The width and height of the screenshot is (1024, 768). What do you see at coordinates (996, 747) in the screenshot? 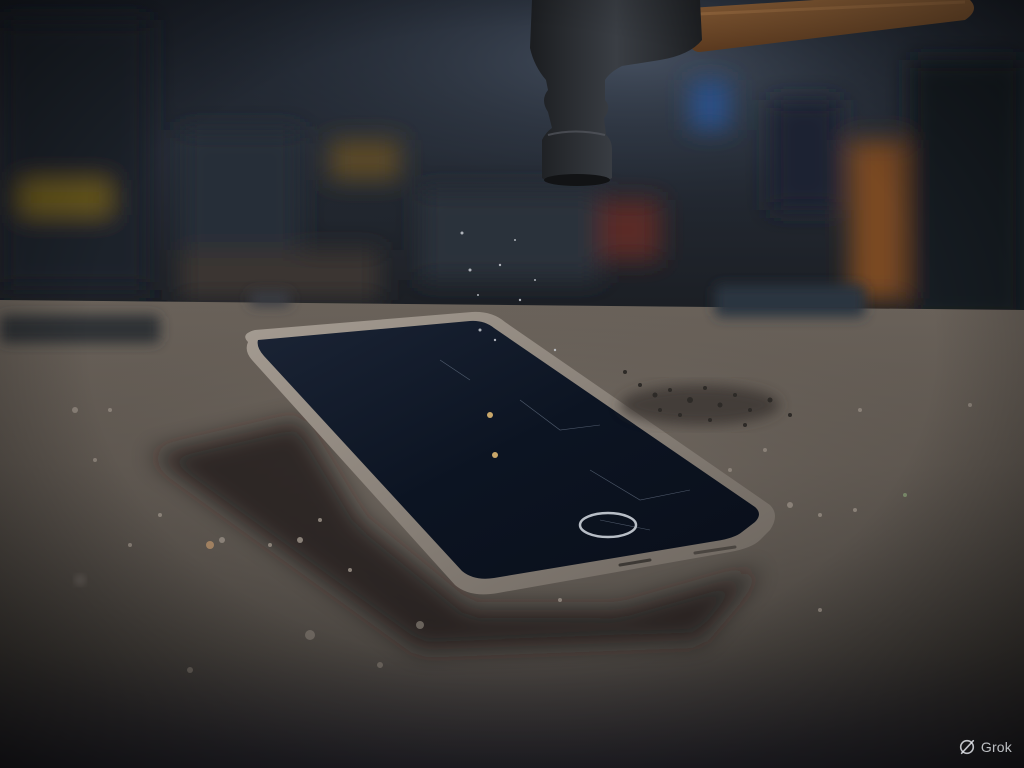
I see `watermark-brand-text: Grok` at bounding box center [996, 747].